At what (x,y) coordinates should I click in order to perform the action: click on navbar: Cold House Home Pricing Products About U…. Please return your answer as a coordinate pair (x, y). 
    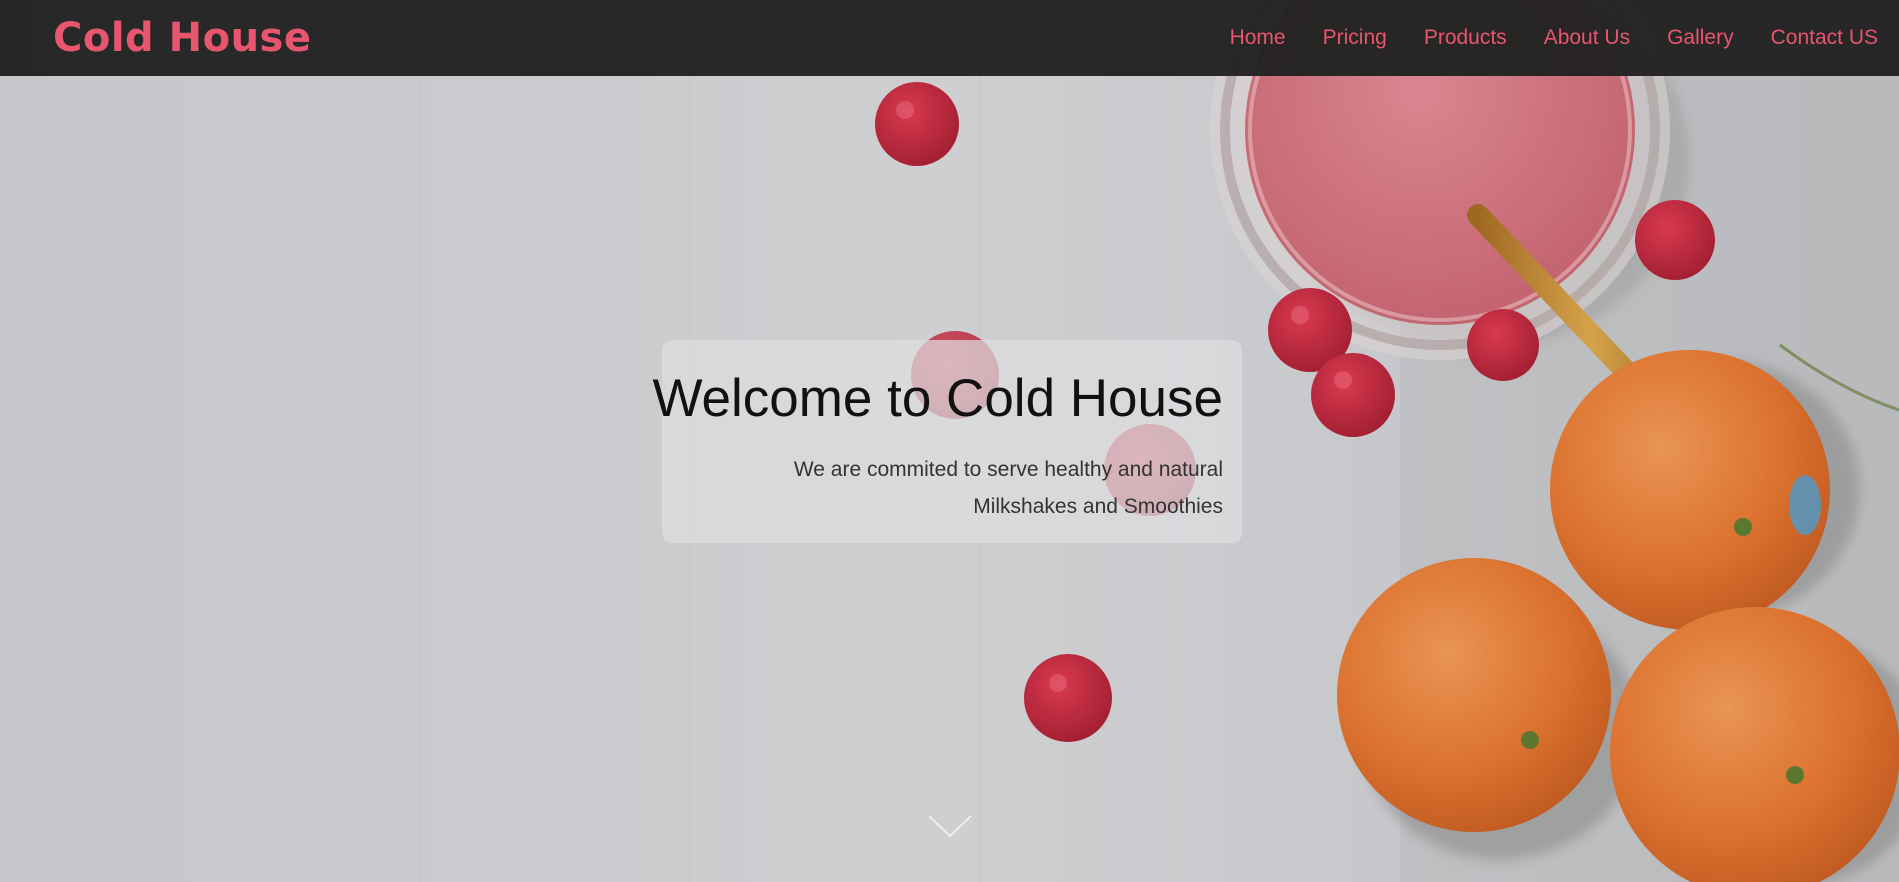
    Looking at the image, I should click on (949, 38).